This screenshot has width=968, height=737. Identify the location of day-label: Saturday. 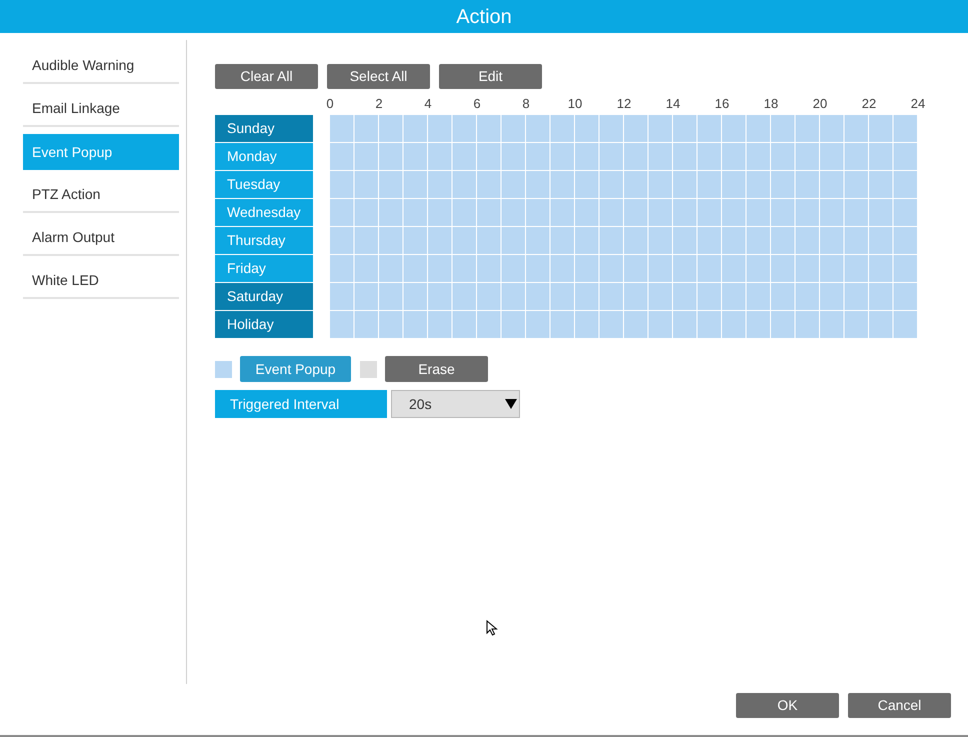
(264, 296).